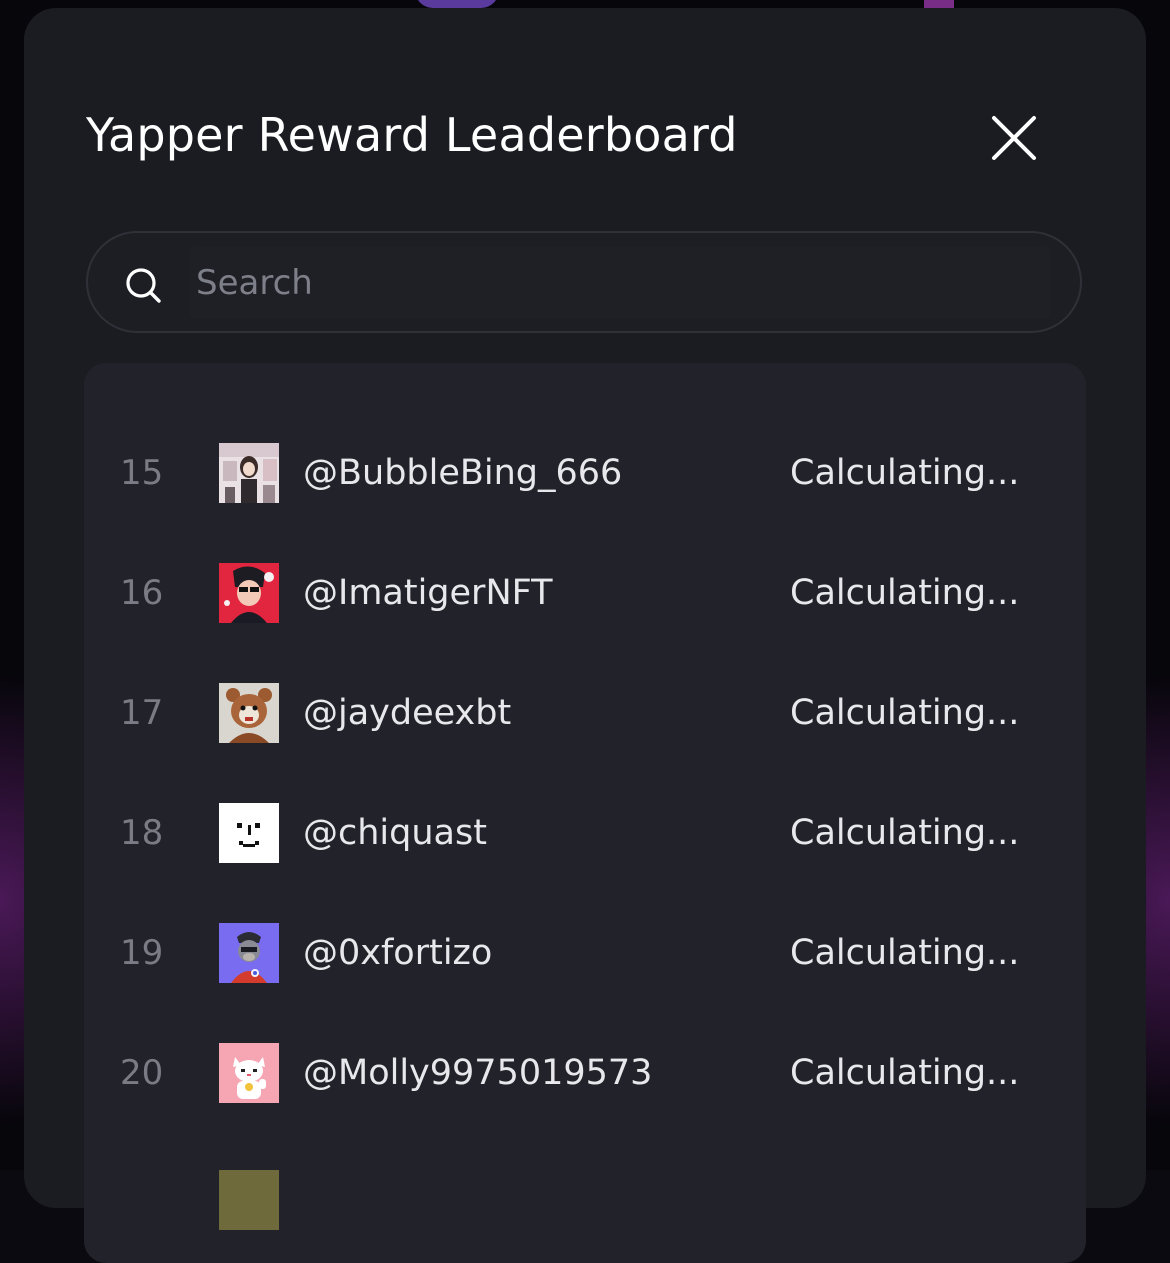 The image size is (1170, 1263). I want to click on close-icon, so click(1014, 138).